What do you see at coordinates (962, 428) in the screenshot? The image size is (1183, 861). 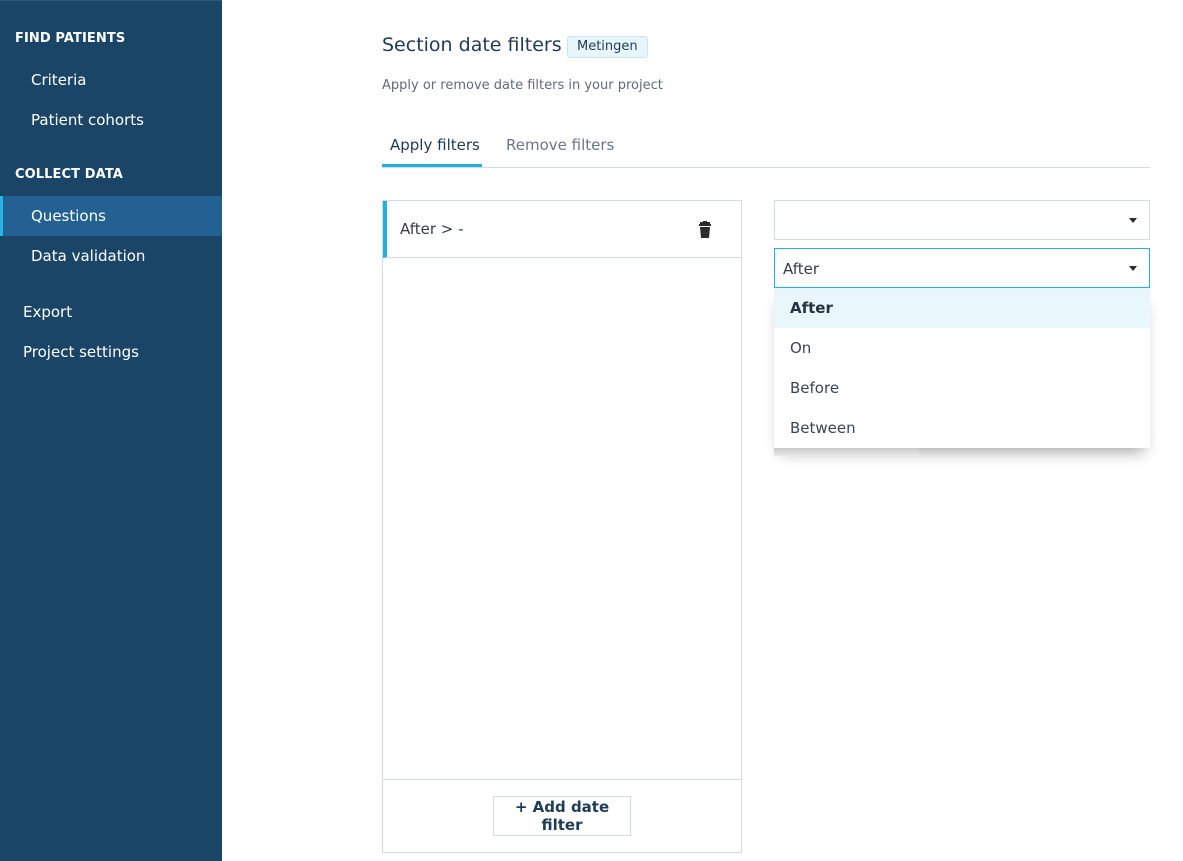 I see `option-between: Between` at bounding box center [962, 428].